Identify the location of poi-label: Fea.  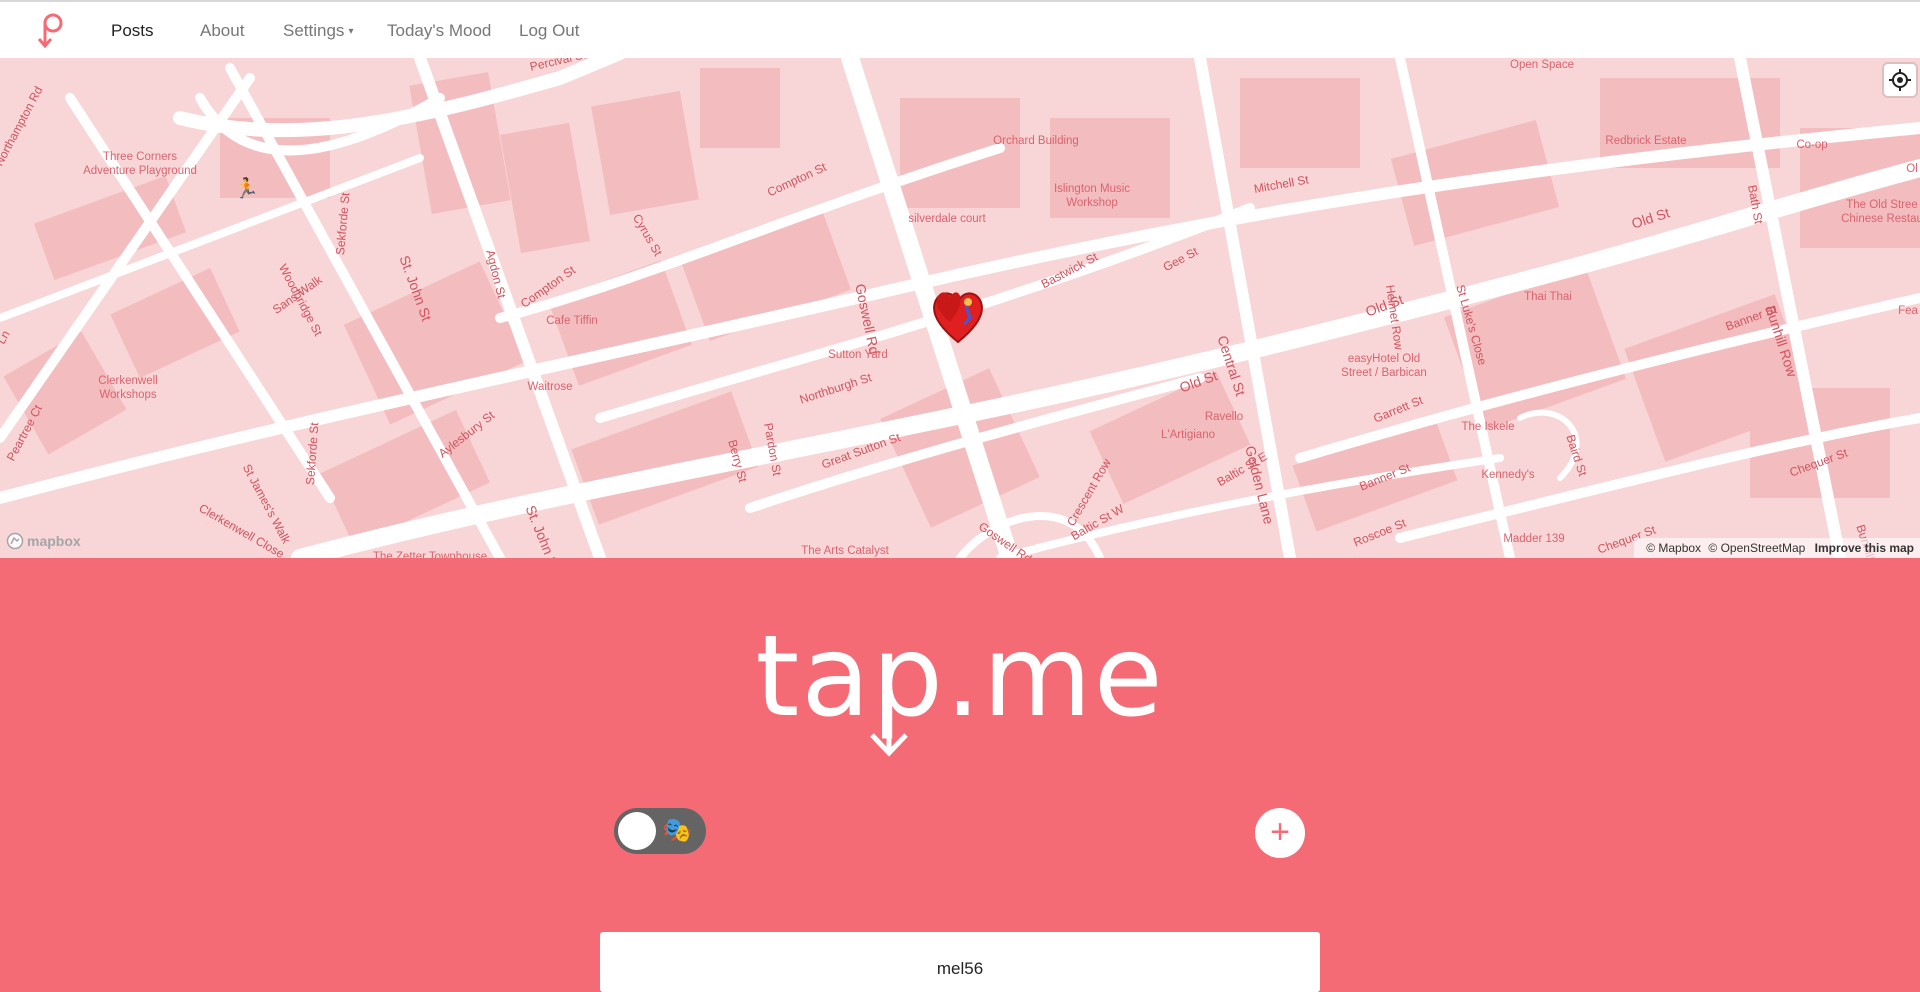
(1908, 311).